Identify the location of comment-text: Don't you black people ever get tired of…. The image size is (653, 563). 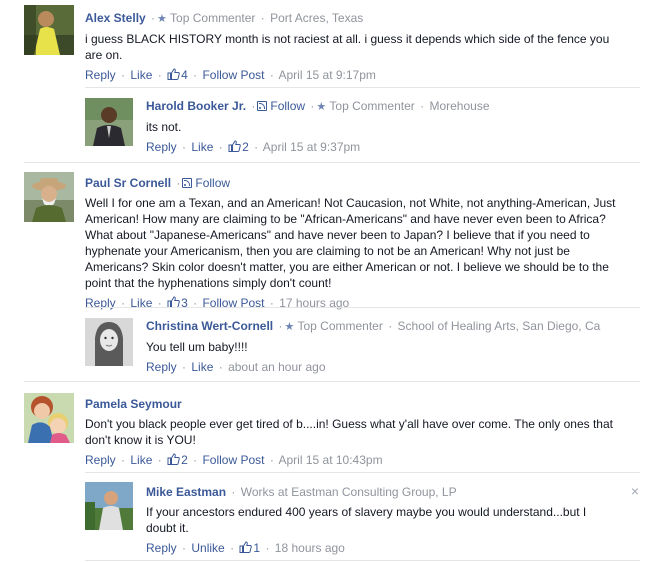
(349, 432).